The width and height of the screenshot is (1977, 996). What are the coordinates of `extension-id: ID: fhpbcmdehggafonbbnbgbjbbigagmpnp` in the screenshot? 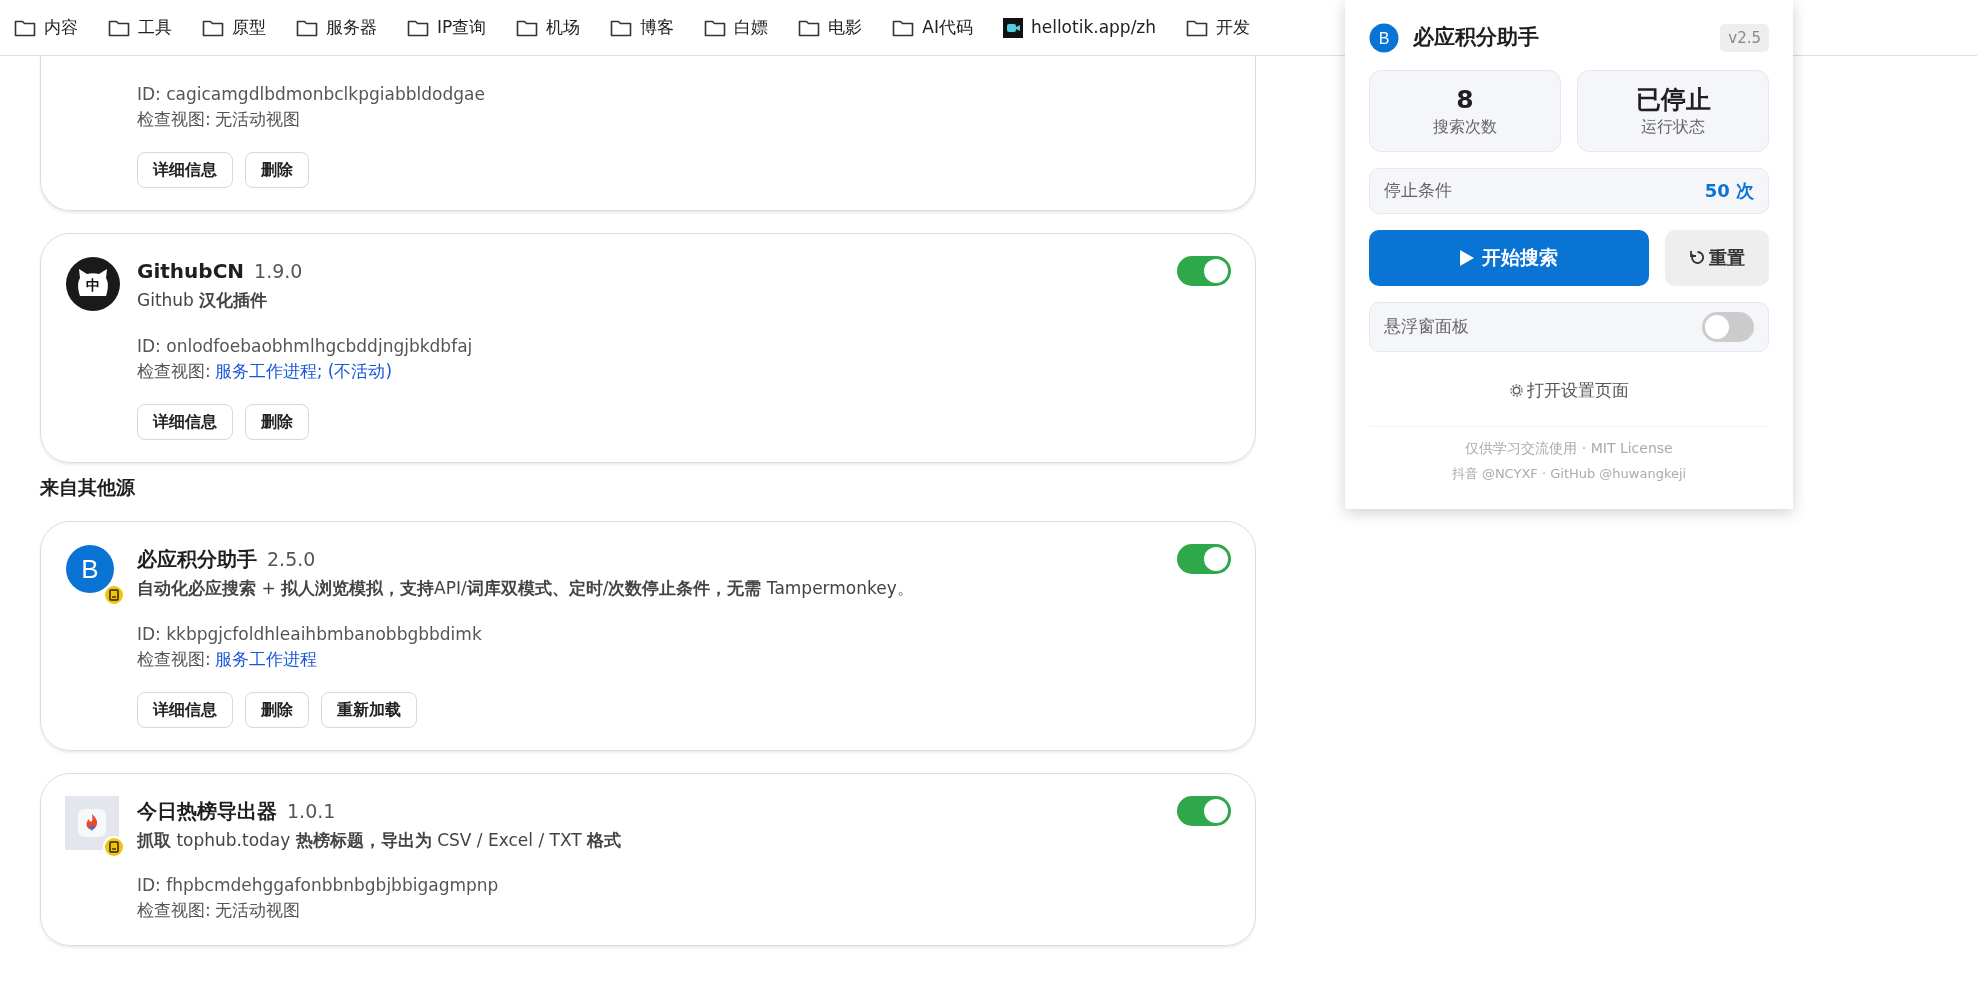 It's located at (318, 885).